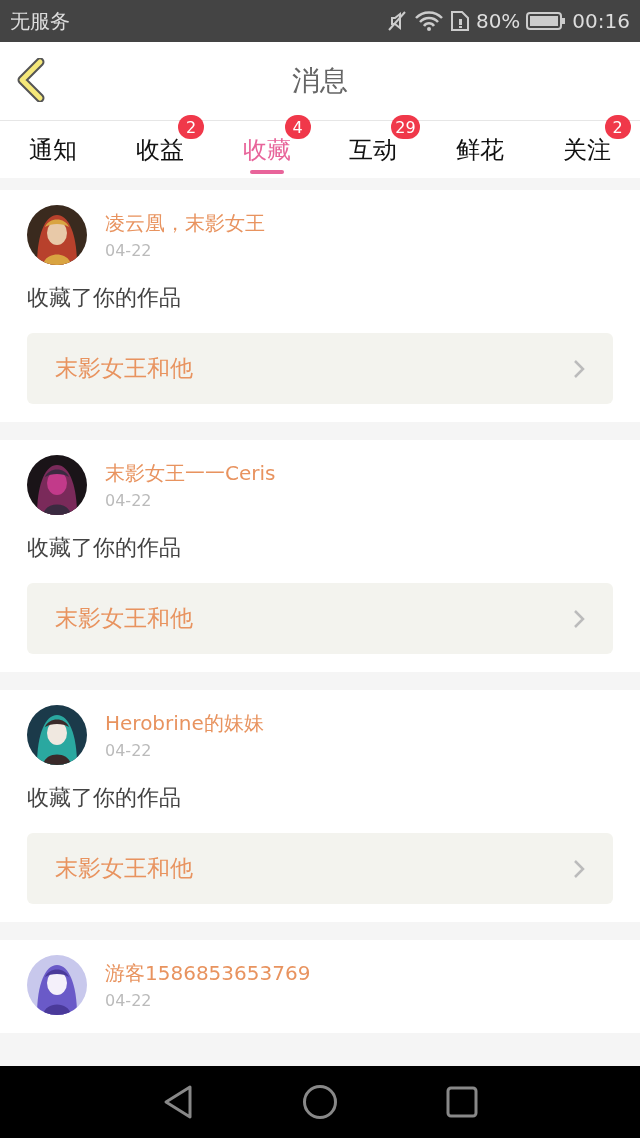  Describe the element at coordinates (480, 149) in the screenshot. I see `tab: 鲜花` at that location.